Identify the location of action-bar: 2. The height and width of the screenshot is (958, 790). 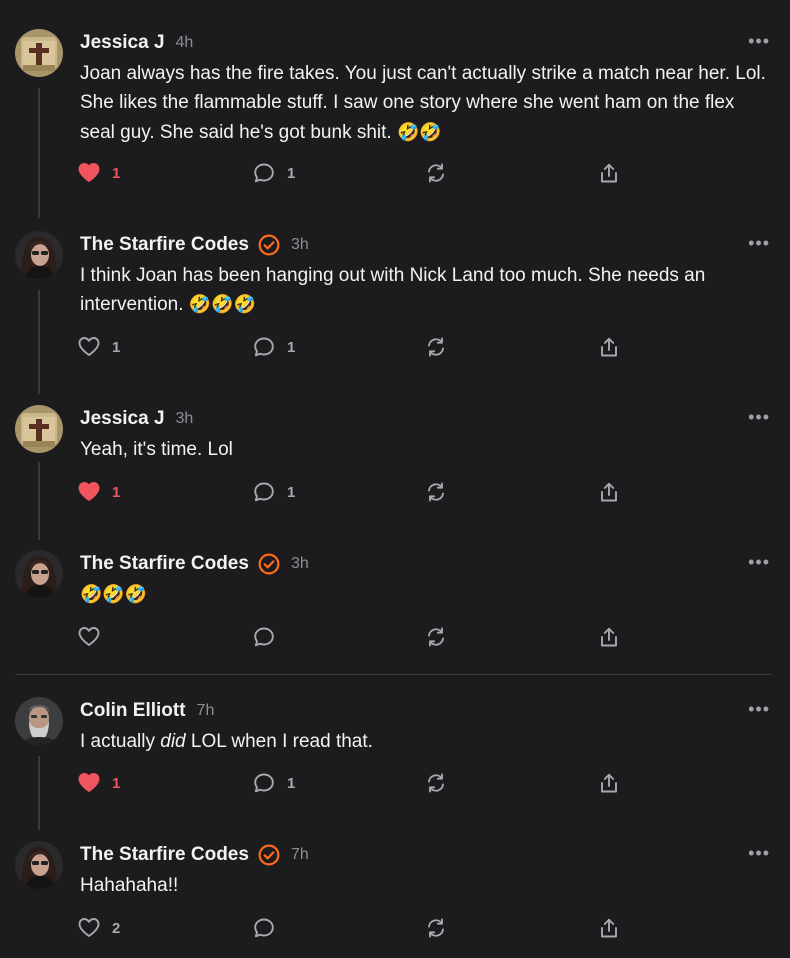
(358, 928).